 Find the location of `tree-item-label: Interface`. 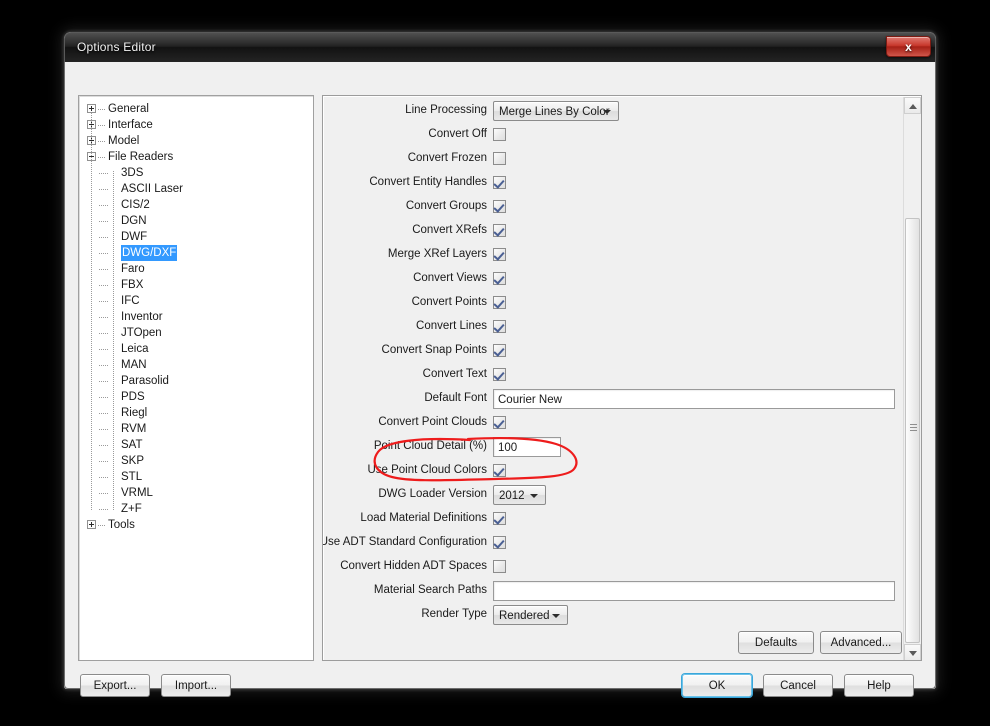

tree-item-label: Interface is located at coordinates (130, 125).